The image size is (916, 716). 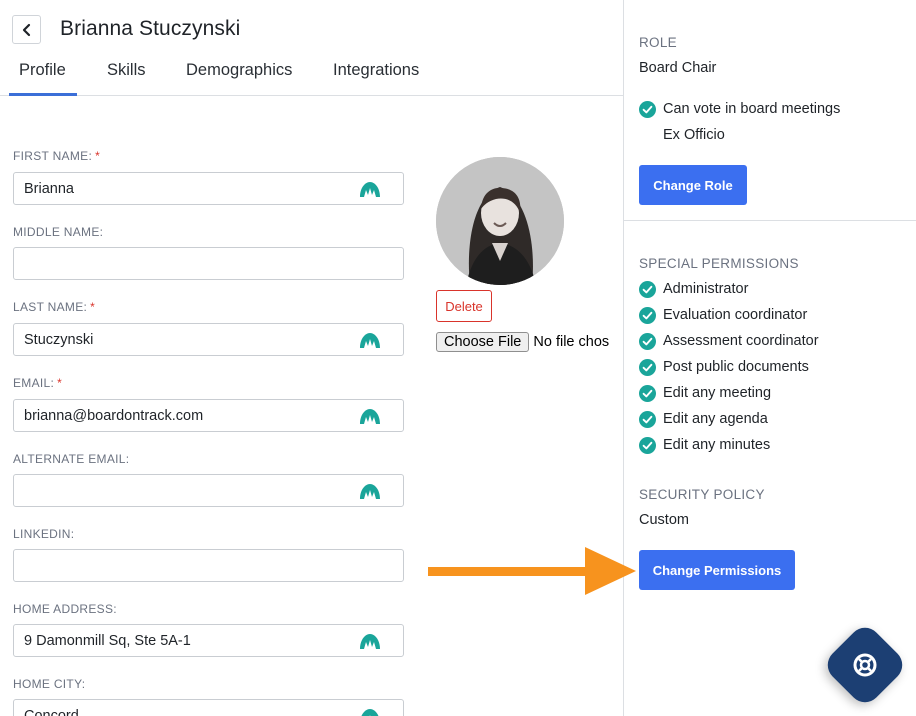 I want to click on email-field: brianna@boardontrack.com, so click(x=208, y=415).